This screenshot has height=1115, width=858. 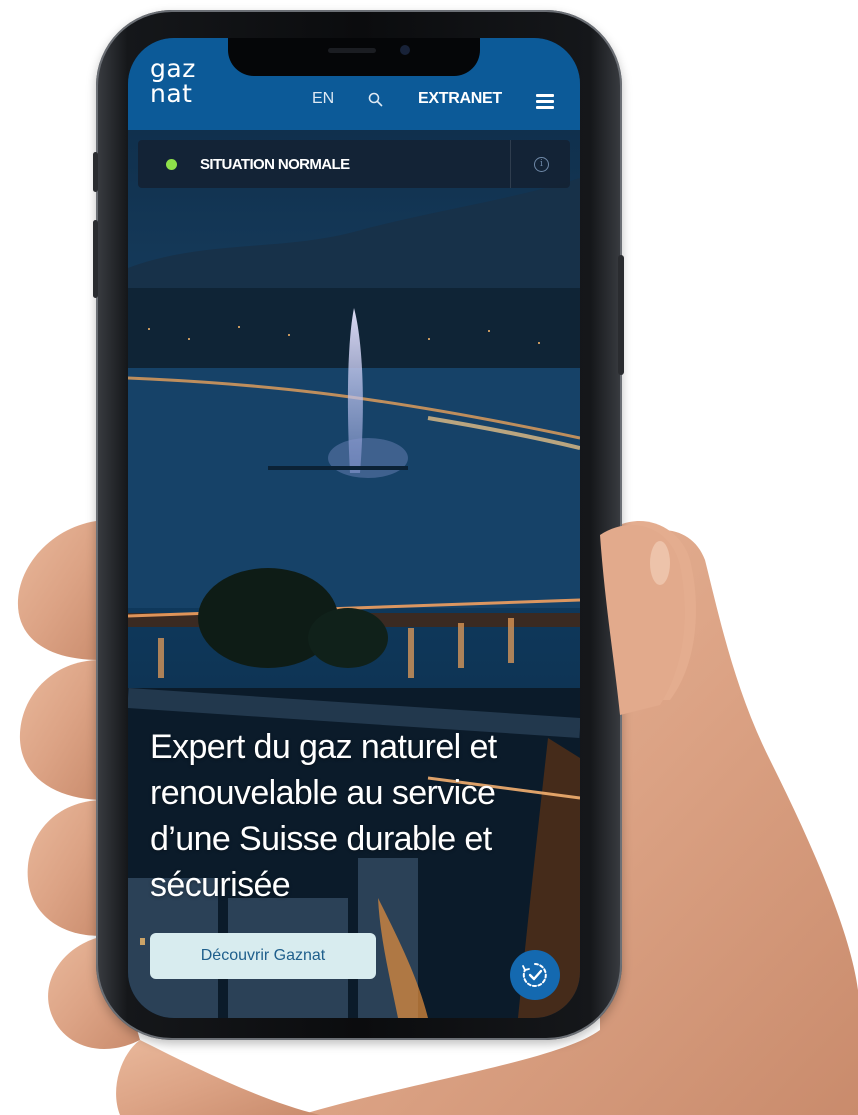 I want to click on gaznat-logo: gaz nat, so click(x=173, y=81).